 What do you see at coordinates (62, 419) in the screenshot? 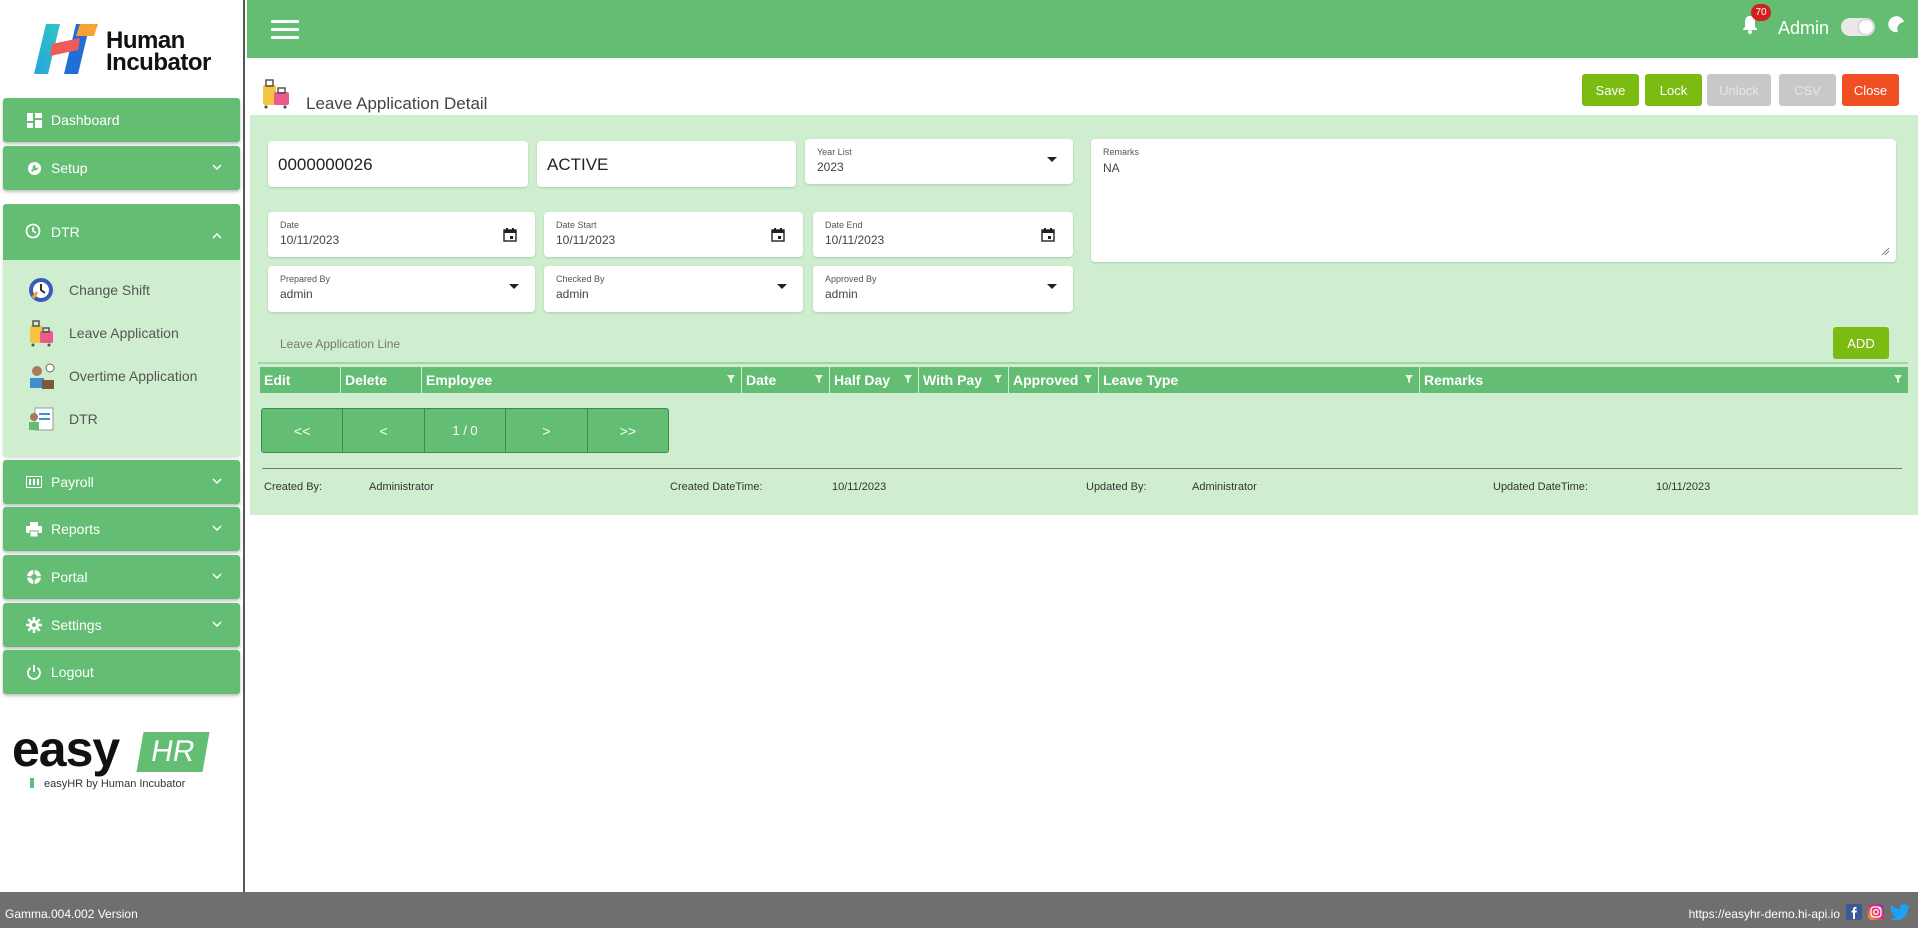
I see `sidebar-subitem-dtr: DTR` at bounding box center [62, 419].